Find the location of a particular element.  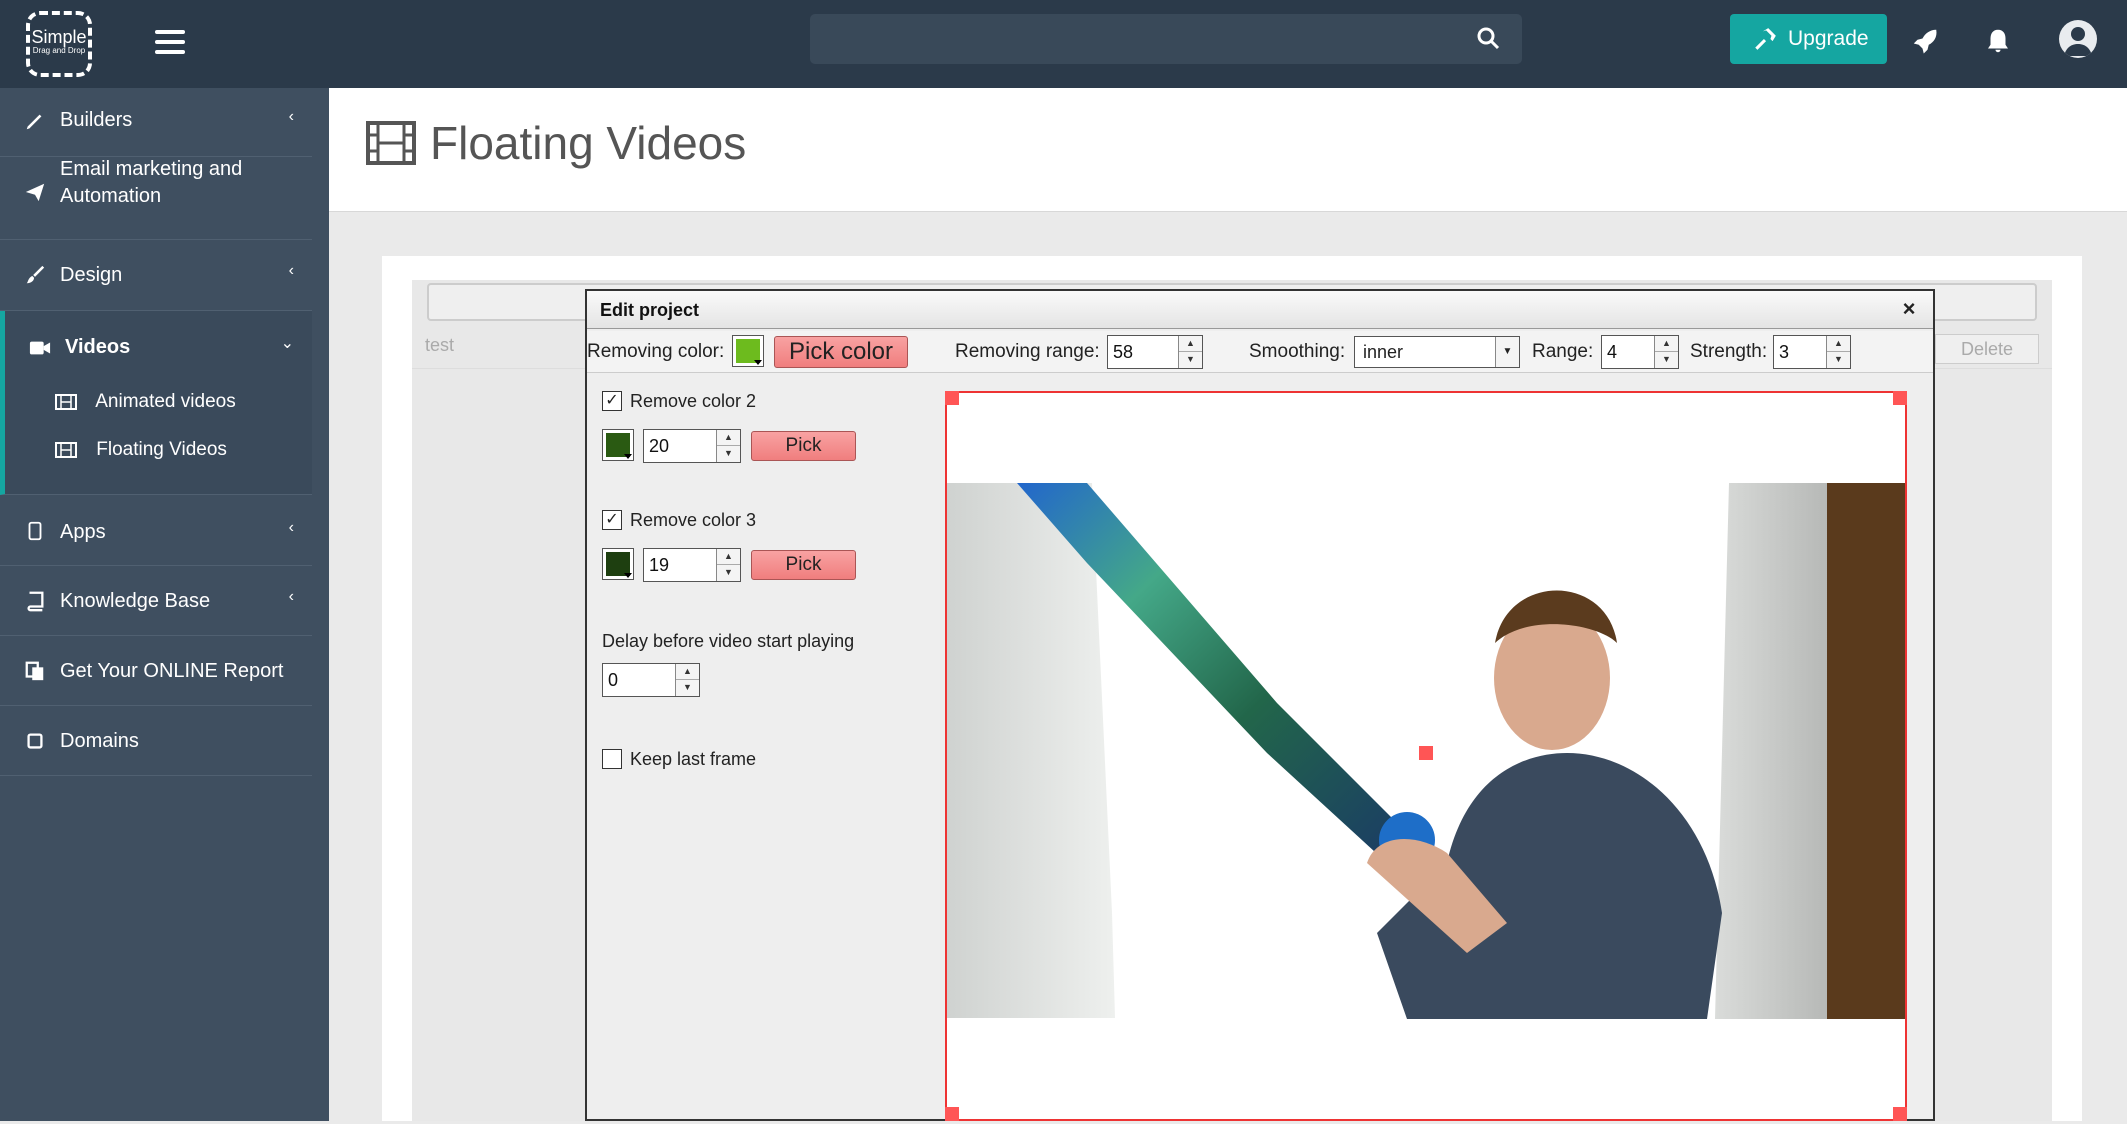

sidebar-item-online-report: Get Your ONLINE Report is located at coordinates (156, 671).